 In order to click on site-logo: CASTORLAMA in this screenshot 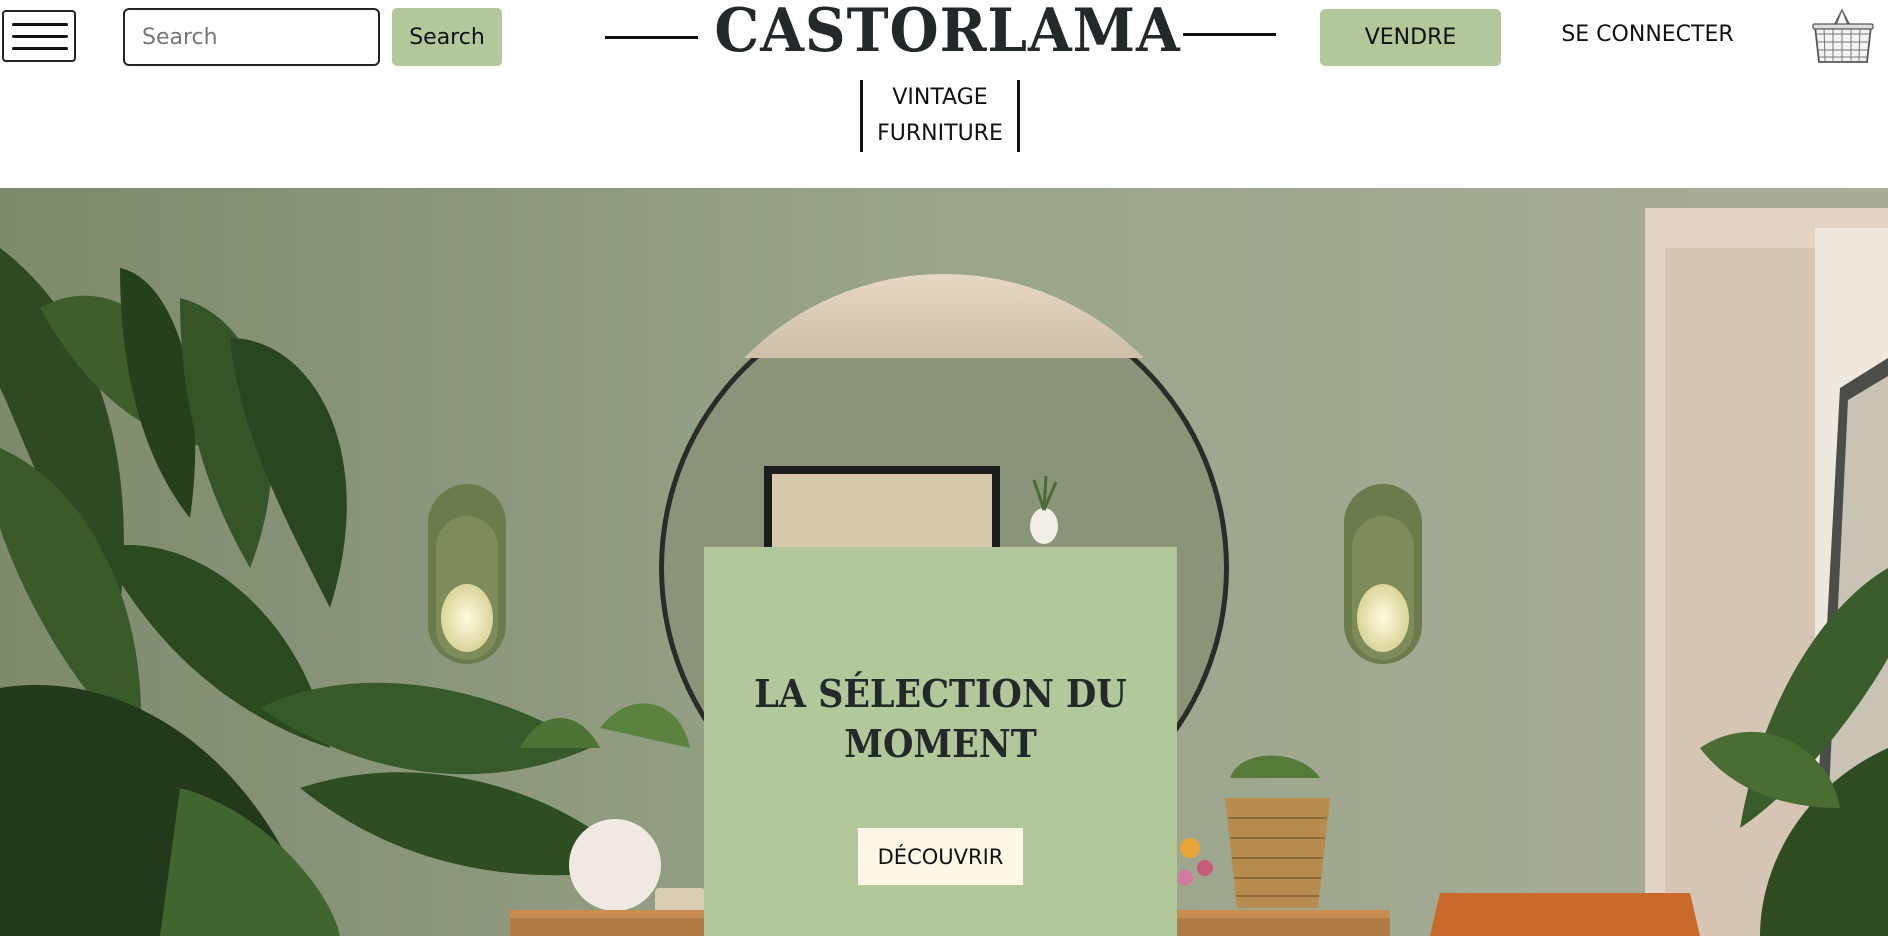, I will do `click(946, 33)`.